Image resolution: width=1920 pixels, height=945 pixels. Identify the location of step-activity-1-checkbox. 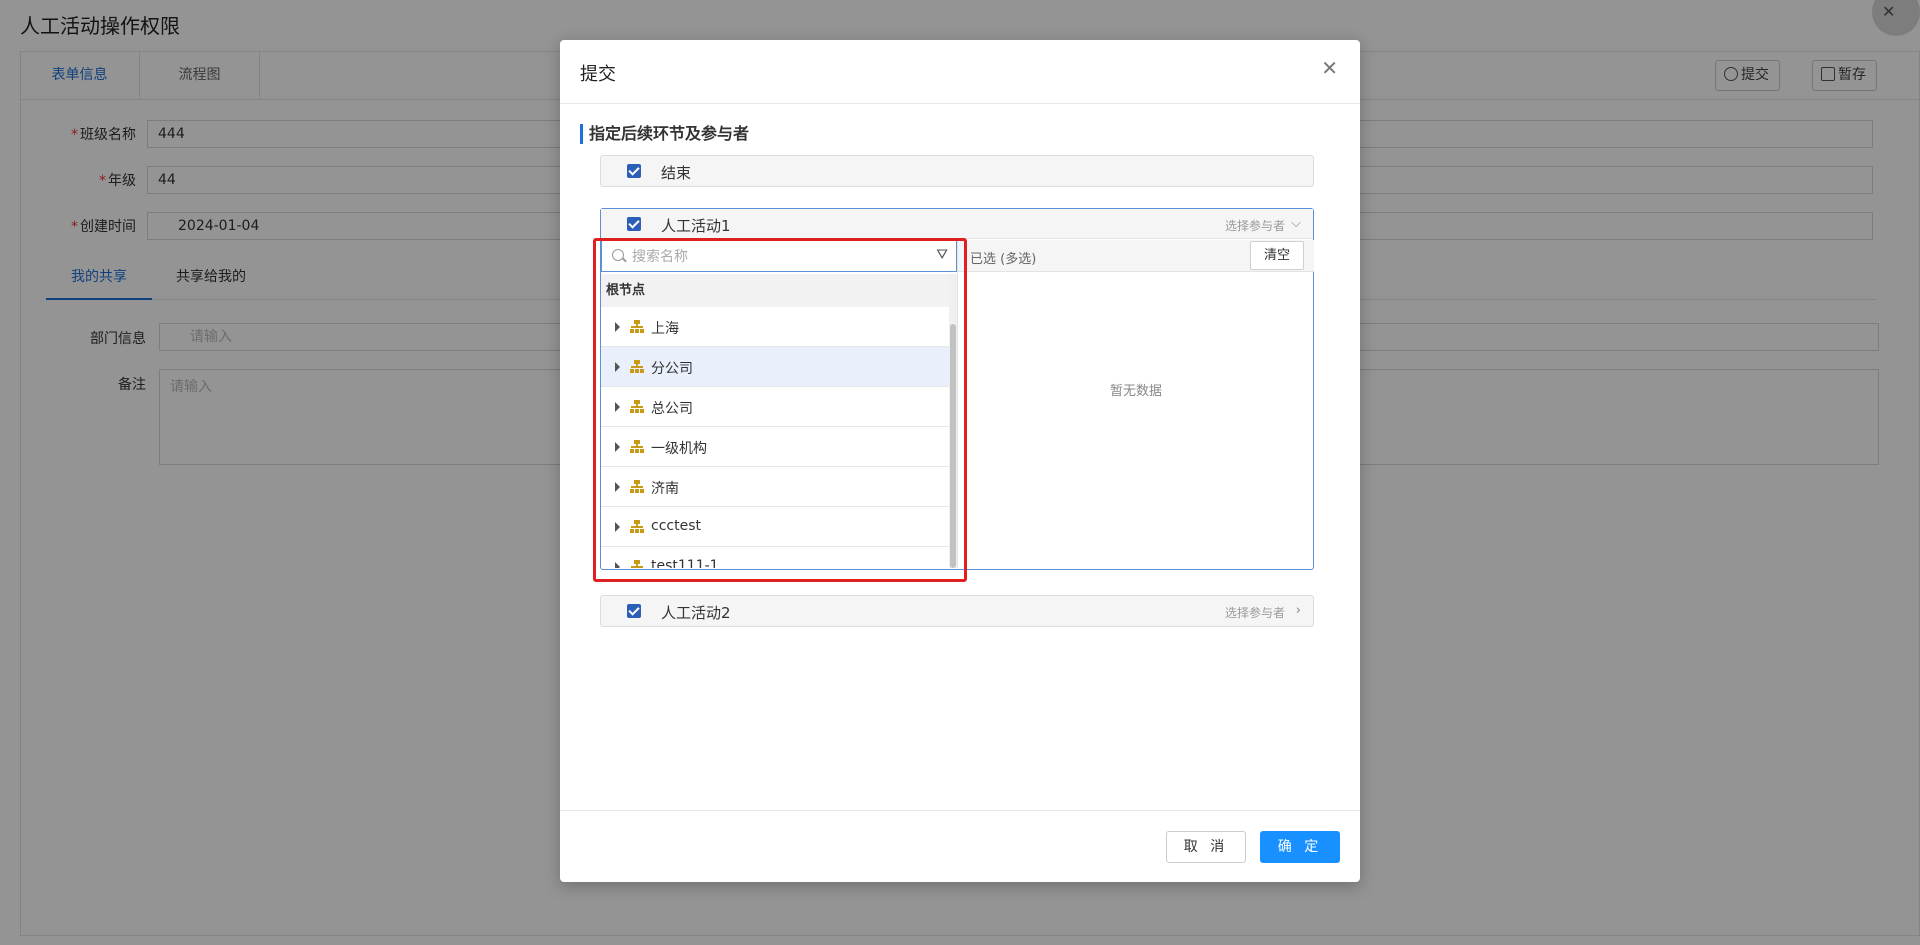
(634, 224).